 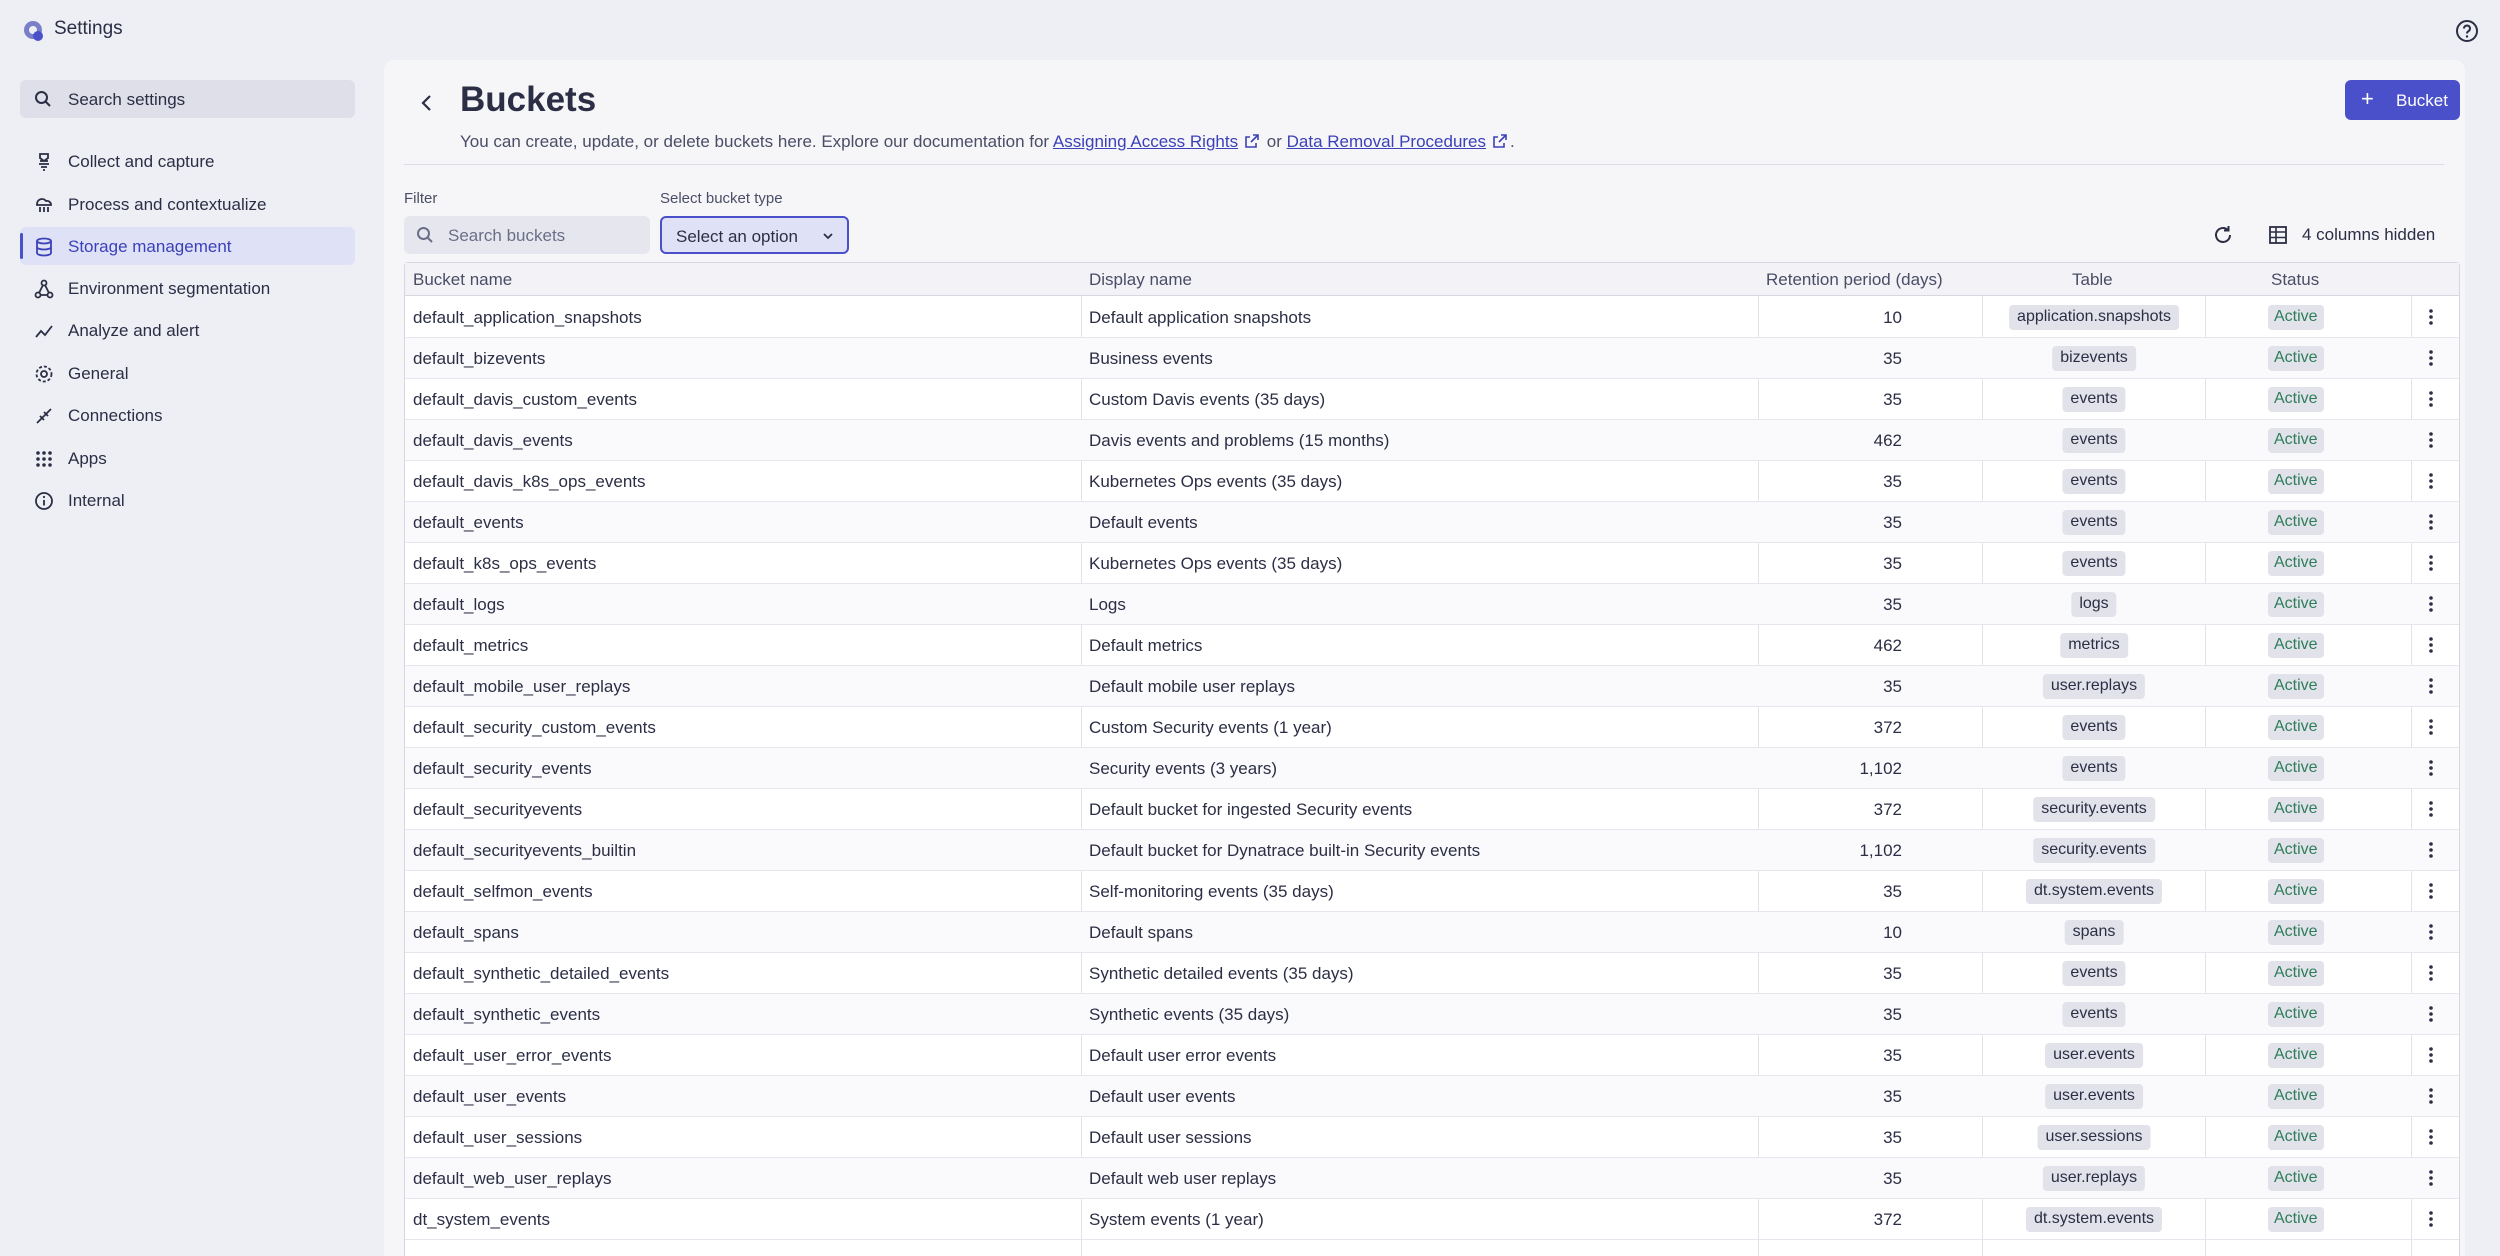 What do you see at coordinates (507, 235) in the screenshot?
I see `search-buckets-placeholder: Search buckets` at bounding box center [507, 235].